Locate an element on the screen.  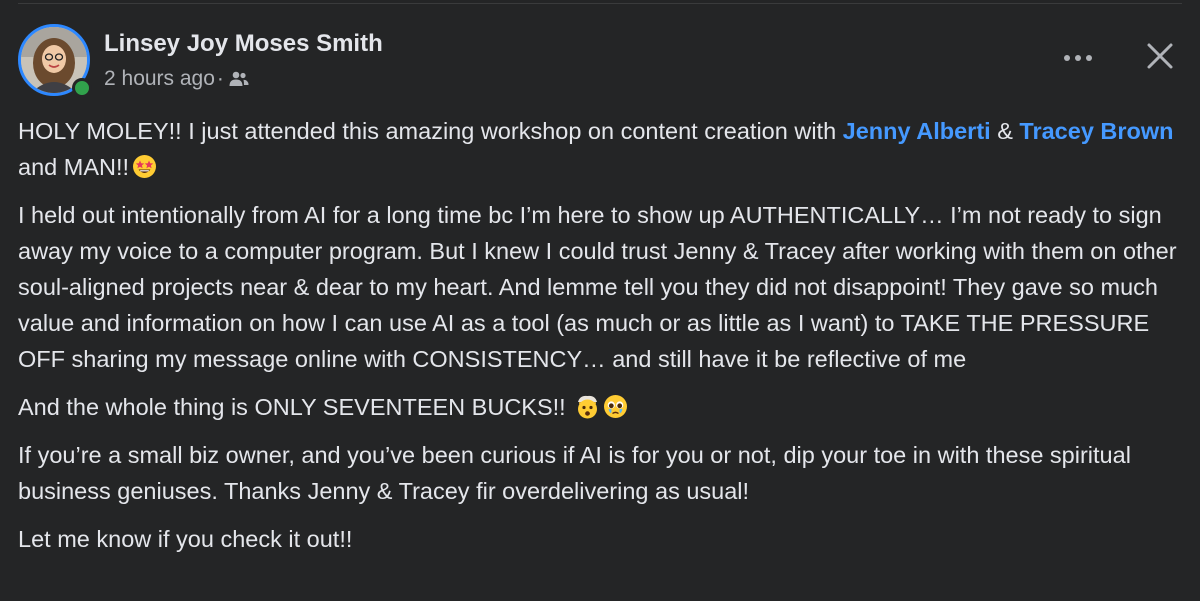
group-icon is located at coordinates (239, 79).